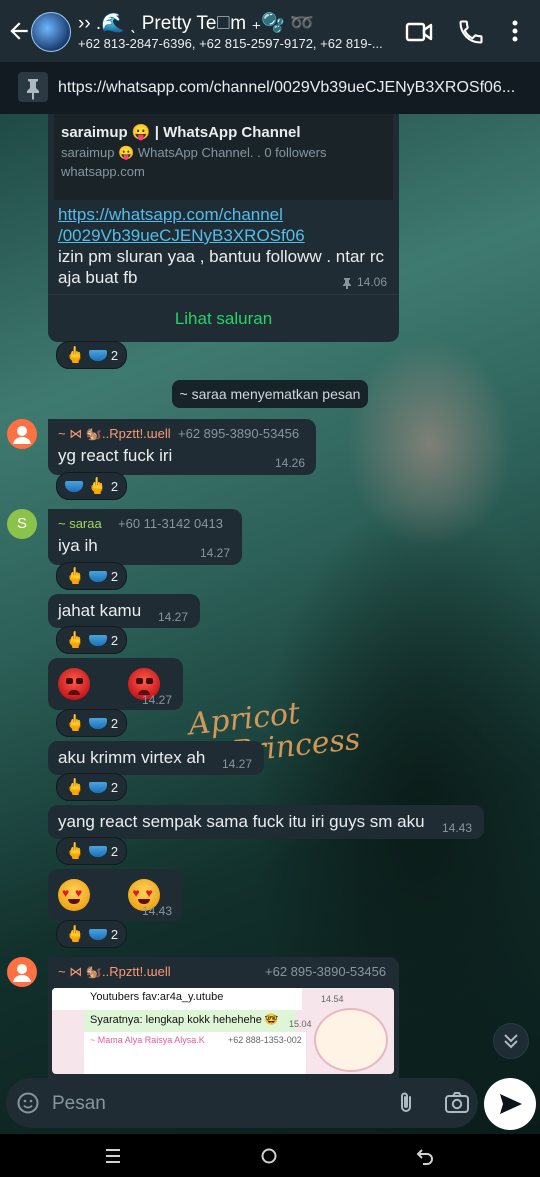 The image size is (540, 1177). I want to click on pinned-indicator-icon, so click(347, 283).